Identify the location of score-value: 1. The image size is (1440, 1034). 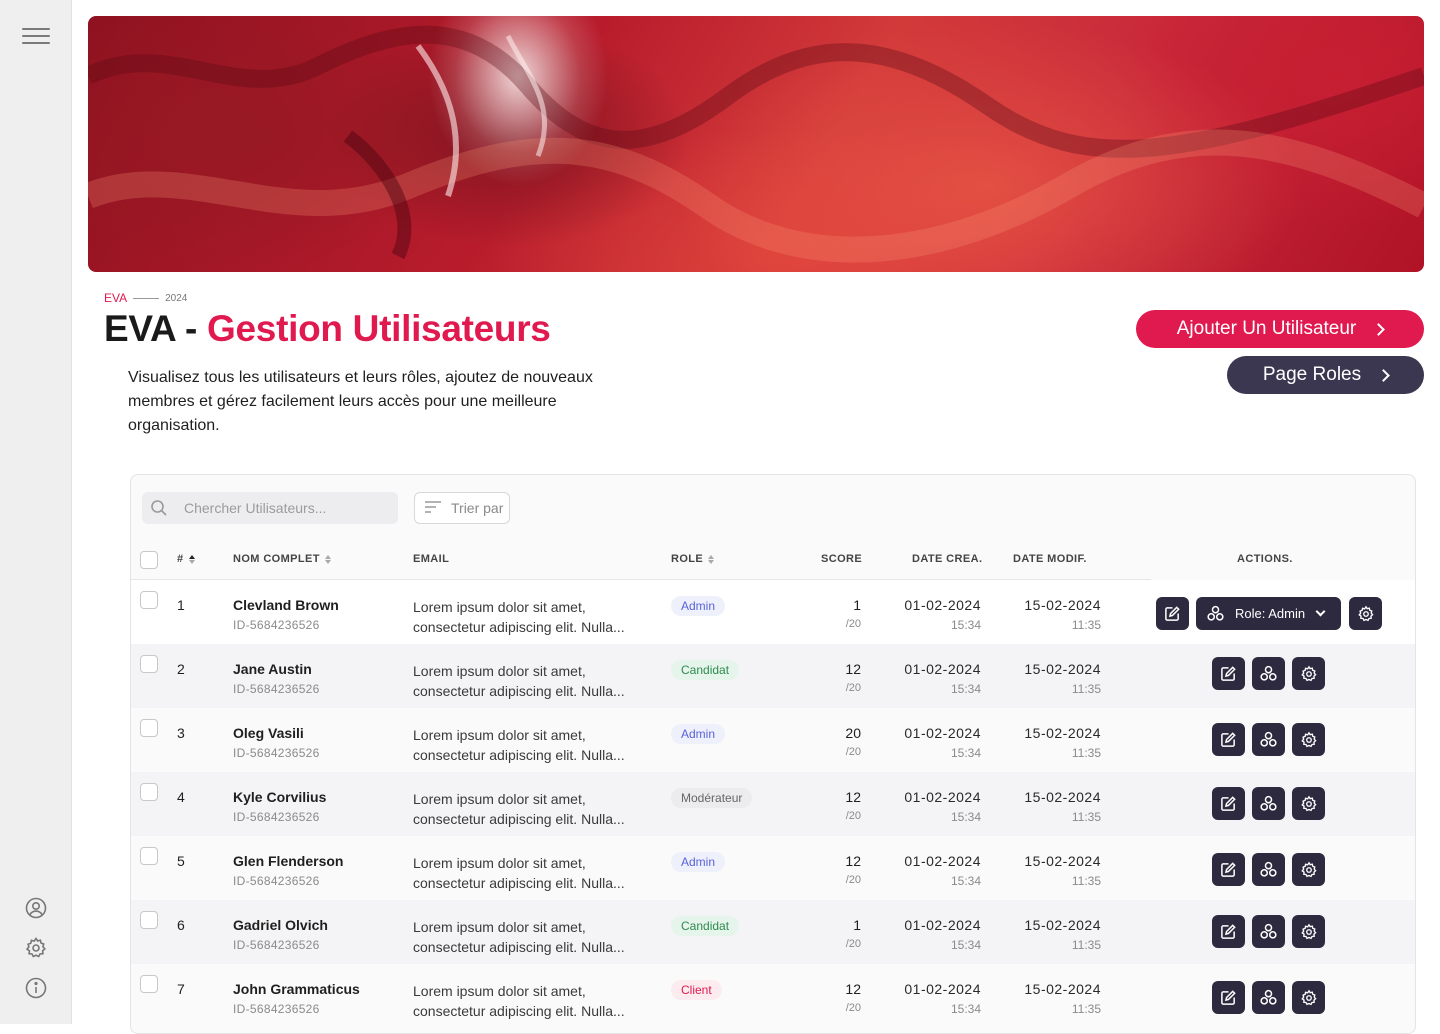
(857, 605).